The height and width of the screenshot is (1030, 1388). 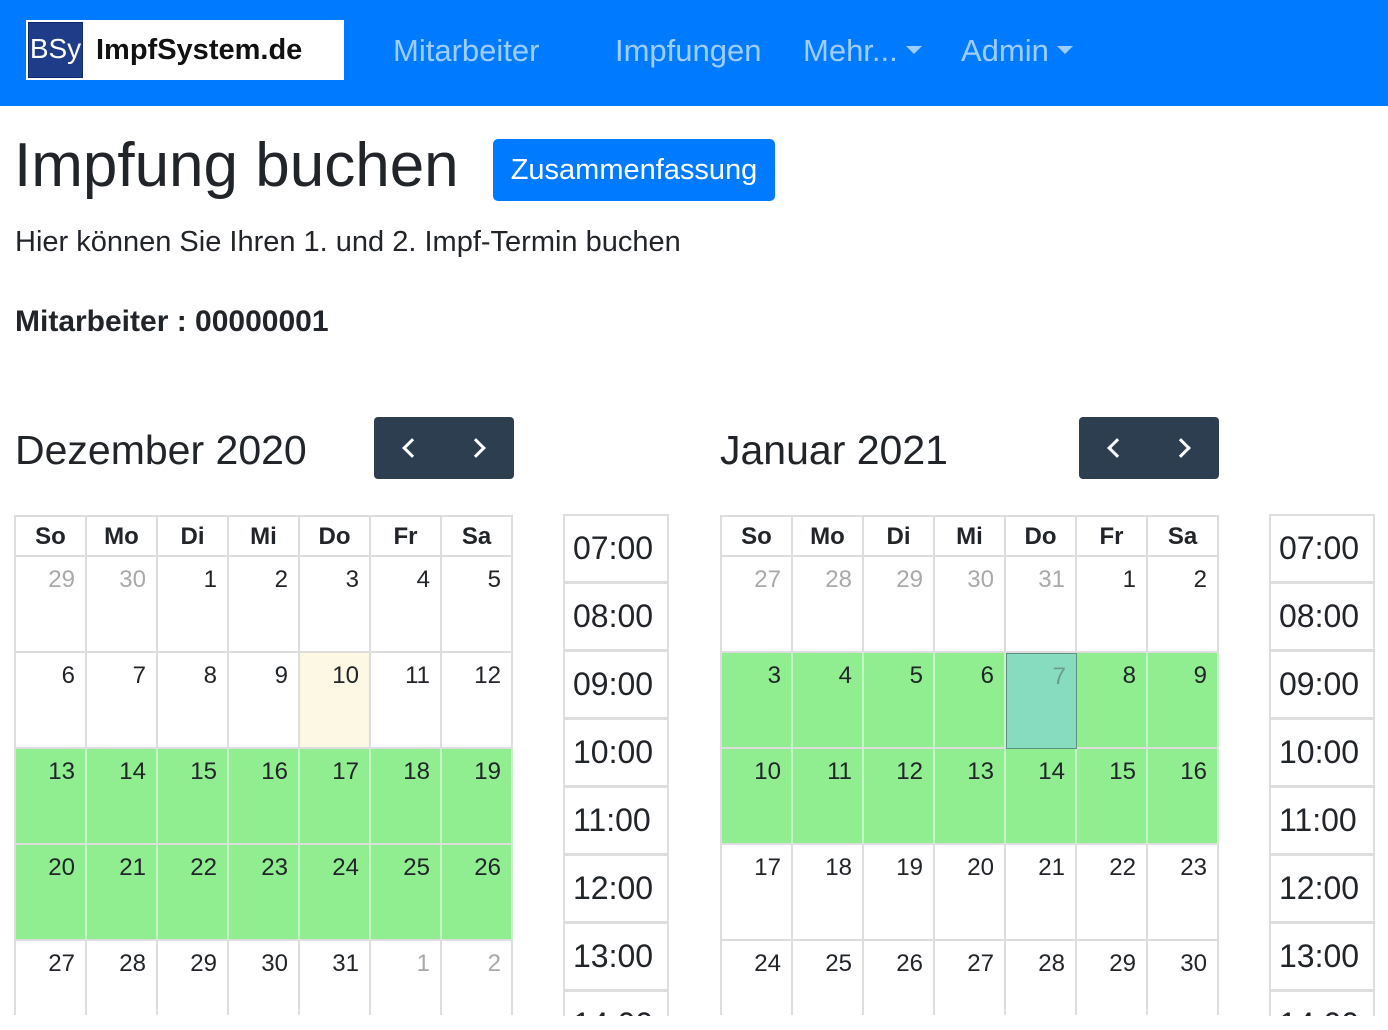 What do you see at coordinates (899, 537) in the screenshot?
I see `weekday-header: Di` at bounding box center [899, 537].